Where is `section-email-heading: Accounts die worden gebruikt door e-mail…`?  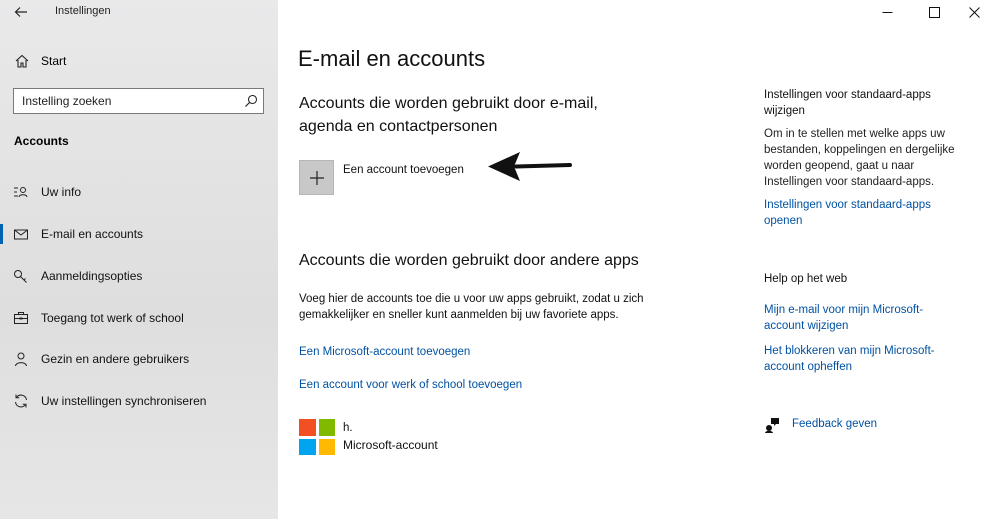 section-email-heading: Accounts die worden gebruikt door e-mail… is located at coordinates (509, 115).